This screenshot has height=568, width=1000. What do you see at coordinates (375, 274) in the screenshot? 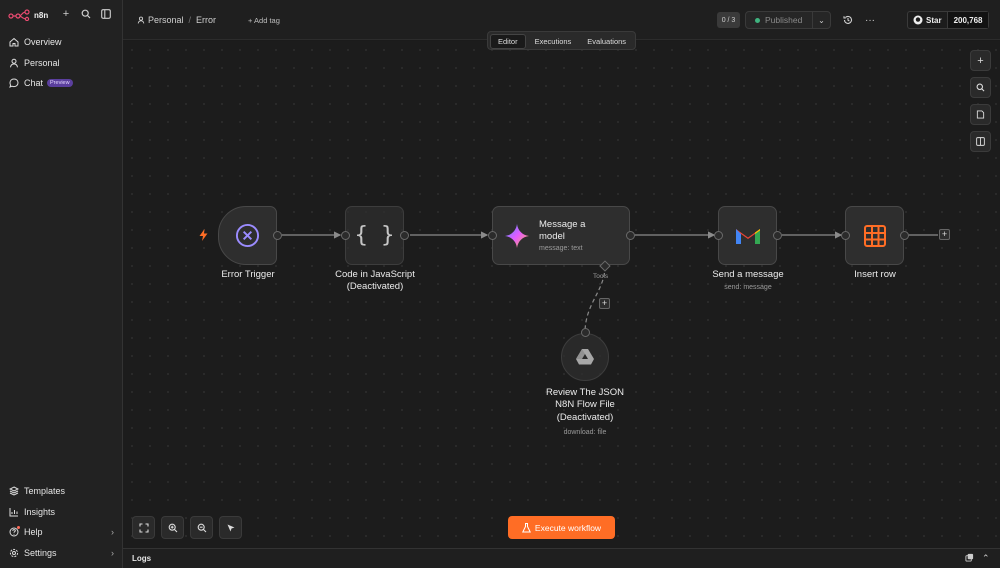
I see `node-title: Code in JavaScript` at bounding box center [375, 274].